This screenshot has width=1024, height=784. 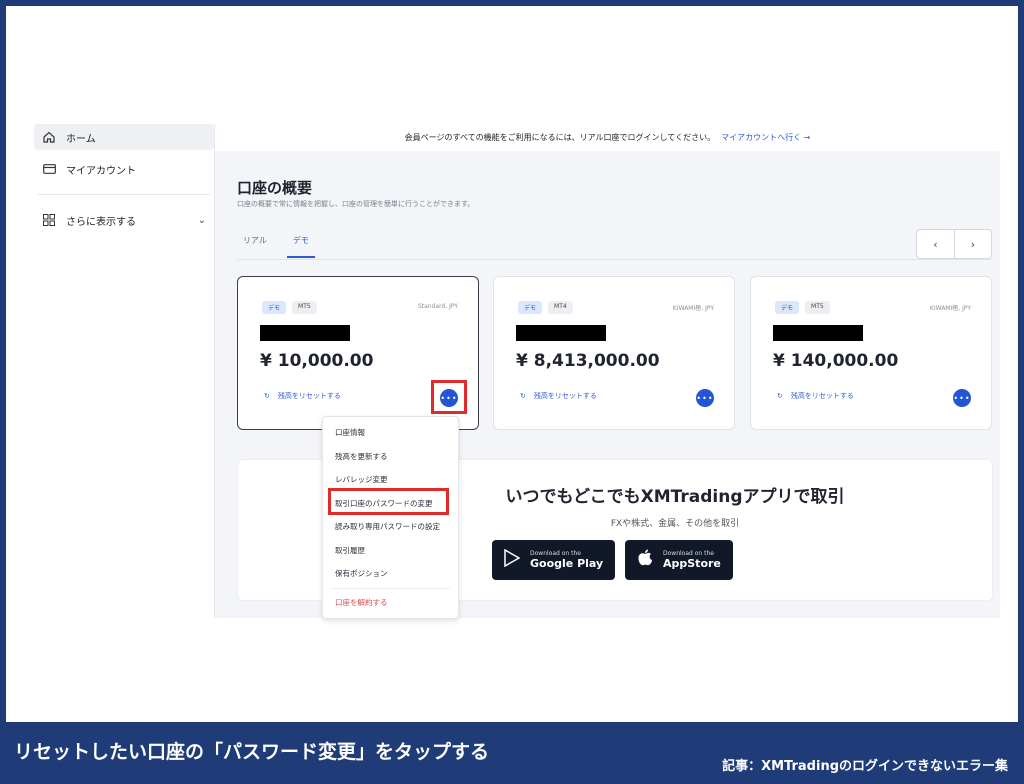 What do you see at coordinates (275, 188) in the screenshot?
I see `page-title: 口座の概要` at bounding box center [275, 188].